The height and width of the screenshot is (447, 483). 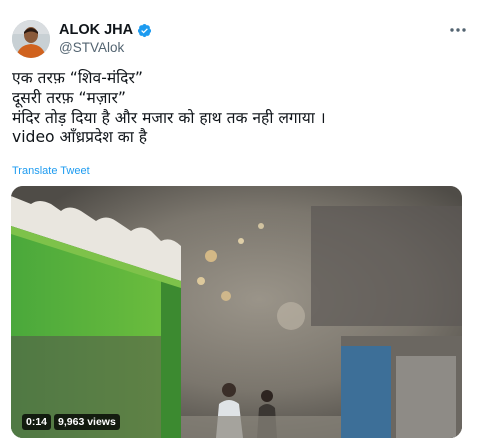 I want to click on video-stats: 0:14 9,963 views, so click(x=71, y=422).